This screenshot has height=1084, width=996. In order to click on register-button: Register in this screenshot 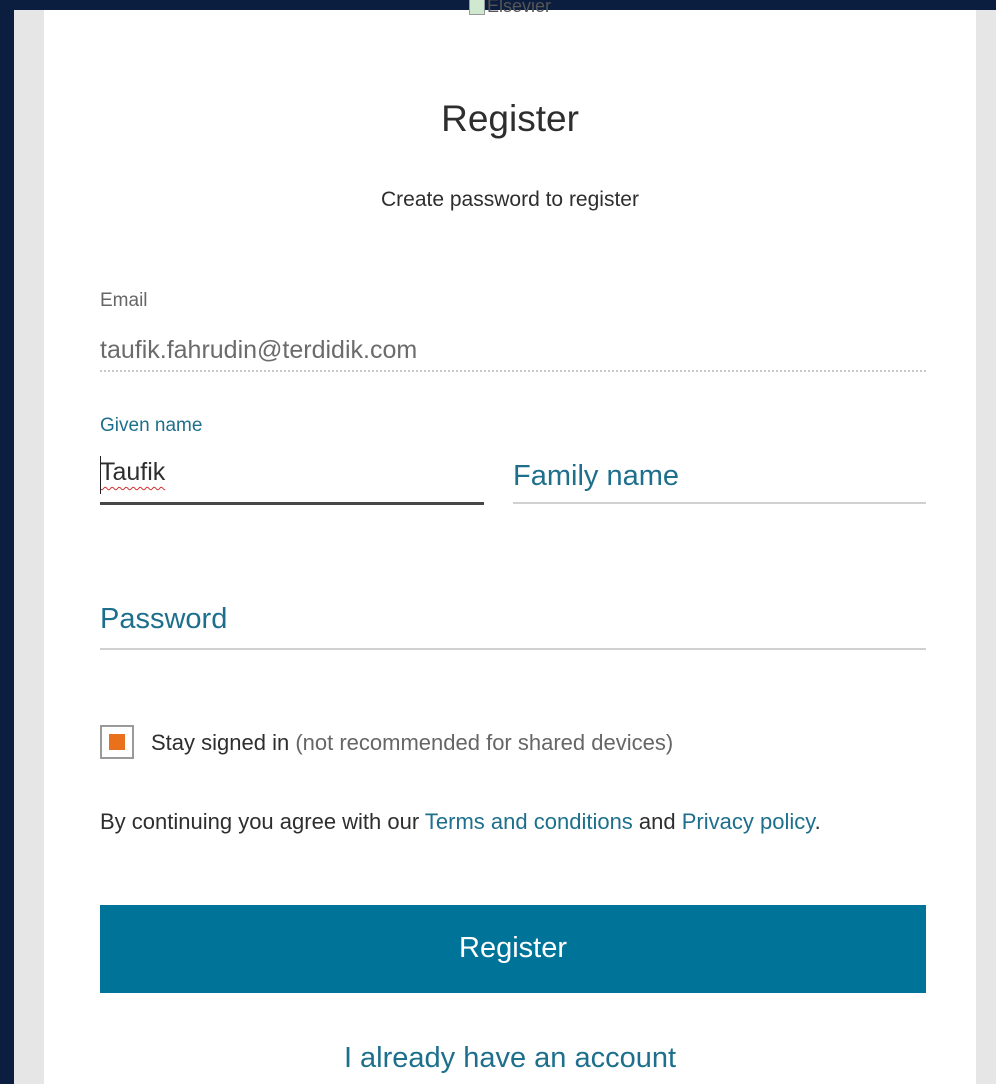, I will do `click(513, 949)`.